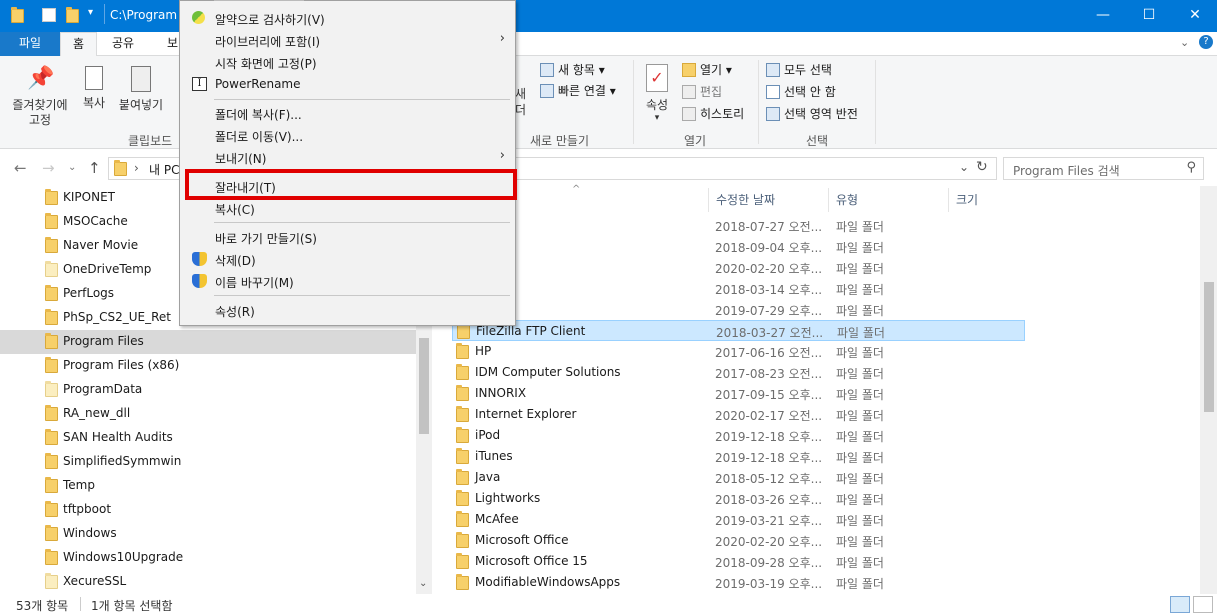 This screenshot has width=1217, height=616. Describe the element at coordinates (164, 169) in the screenshot. I see `breadcrumb-this-pc: 내 PC` at that location.